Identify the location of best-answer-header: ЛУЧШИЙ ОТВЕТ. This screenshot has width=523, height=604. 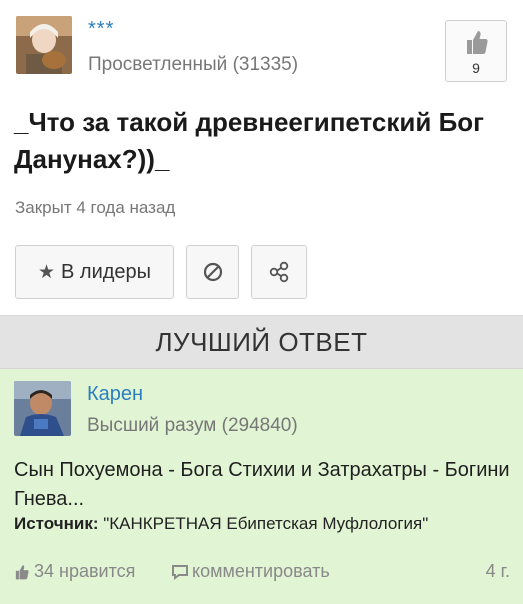
(261, 342).